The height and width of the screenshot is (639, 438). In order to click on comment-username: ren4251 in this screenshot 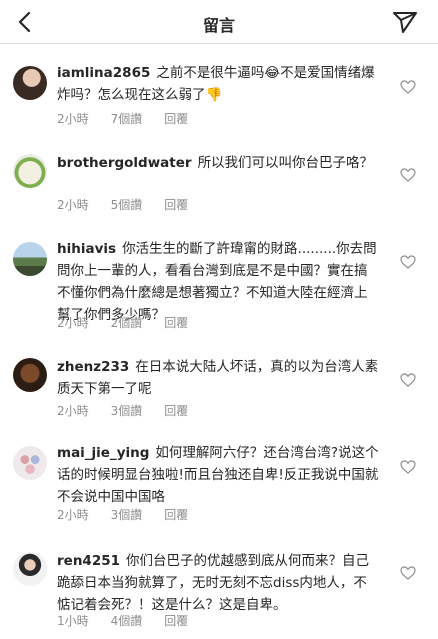, I will do `click(88, 561)`.